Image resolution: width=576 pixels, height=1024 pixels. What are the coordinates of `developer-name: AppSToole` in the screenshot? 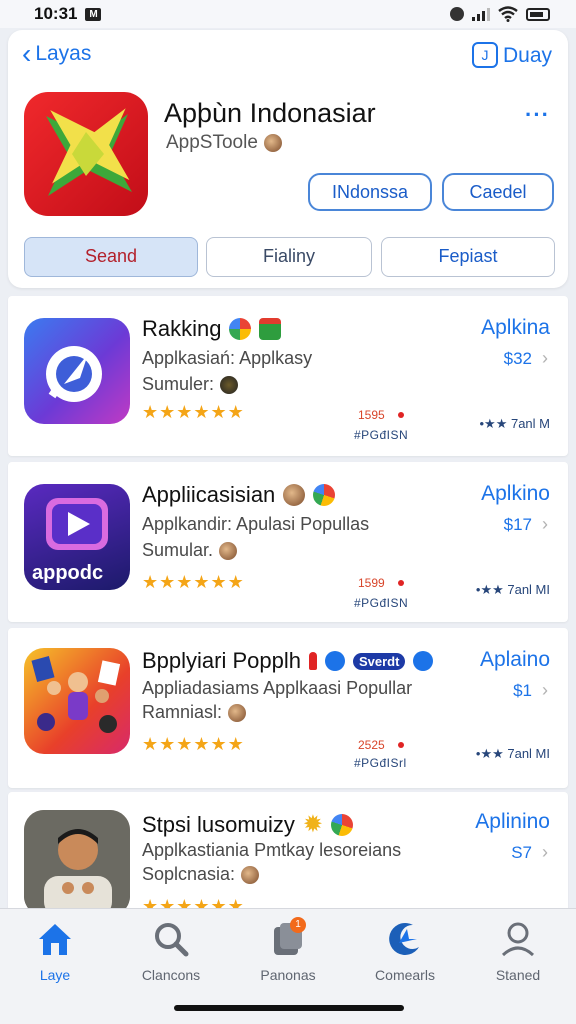 It's located at (212, 143).